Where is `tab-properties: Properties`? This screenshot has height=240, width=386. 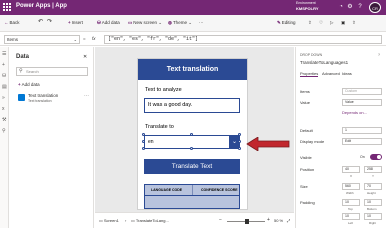 tab-properties: Properties is located at coordinates (309, 74).